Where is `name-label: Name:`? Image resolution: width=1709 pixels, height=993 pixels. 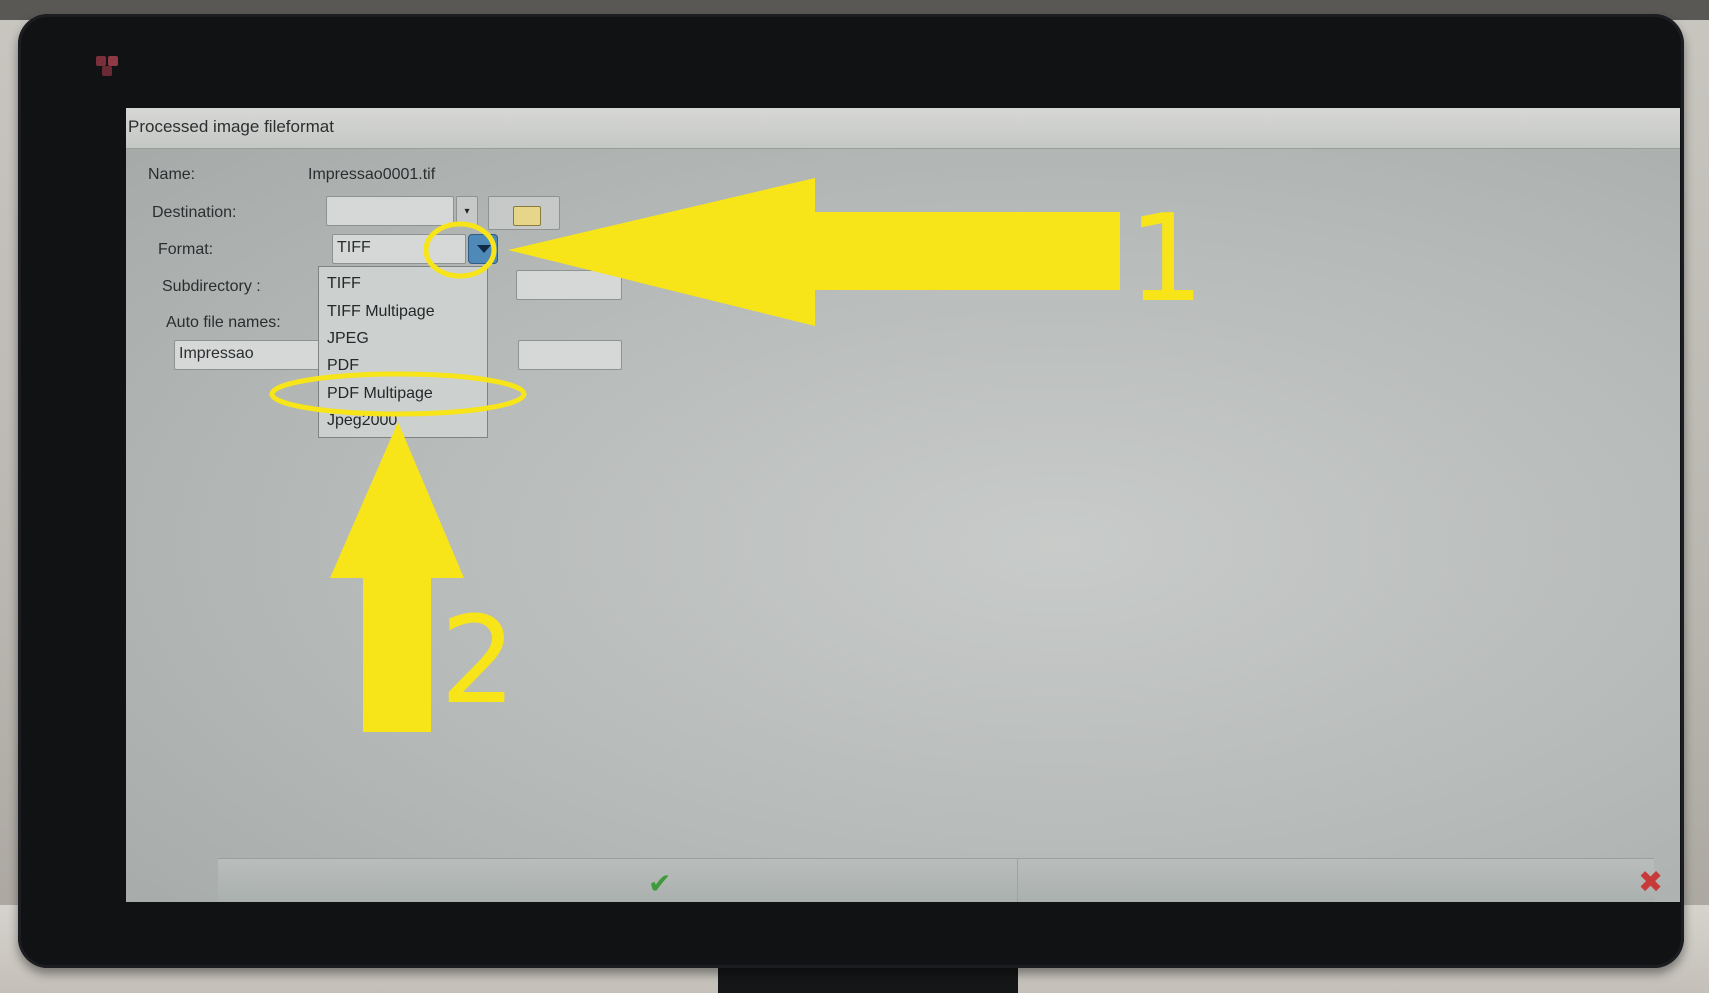
name-label: Name: is located at coordinates (172, 174).